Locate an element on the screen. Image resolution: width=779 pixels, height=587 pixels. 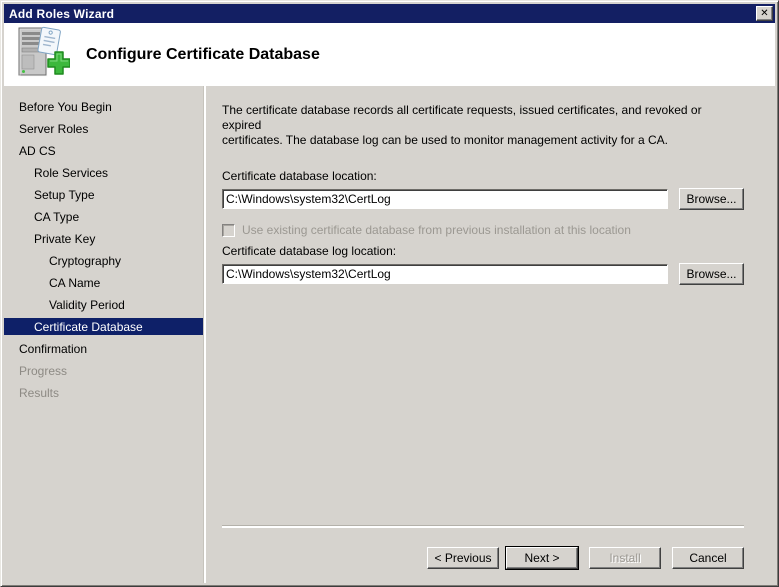
sidebar-item-validity-period: Validity Period is located at coordinates (104, 305).